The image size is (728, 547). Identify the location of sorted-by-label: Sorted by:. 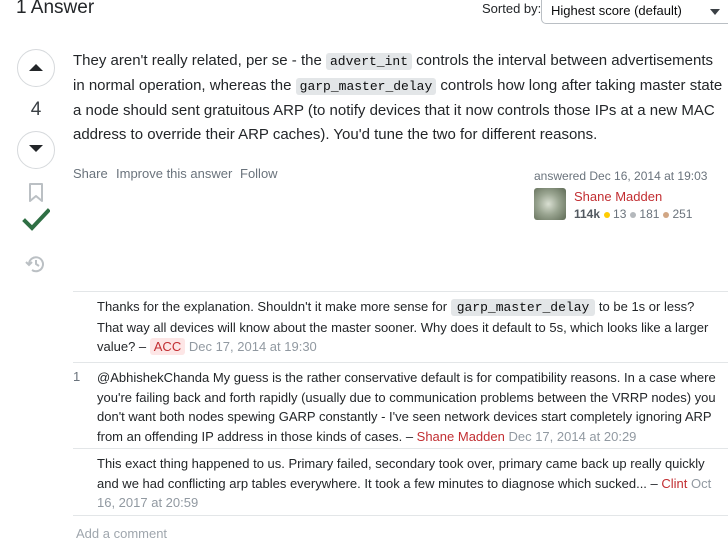
(512, 8).